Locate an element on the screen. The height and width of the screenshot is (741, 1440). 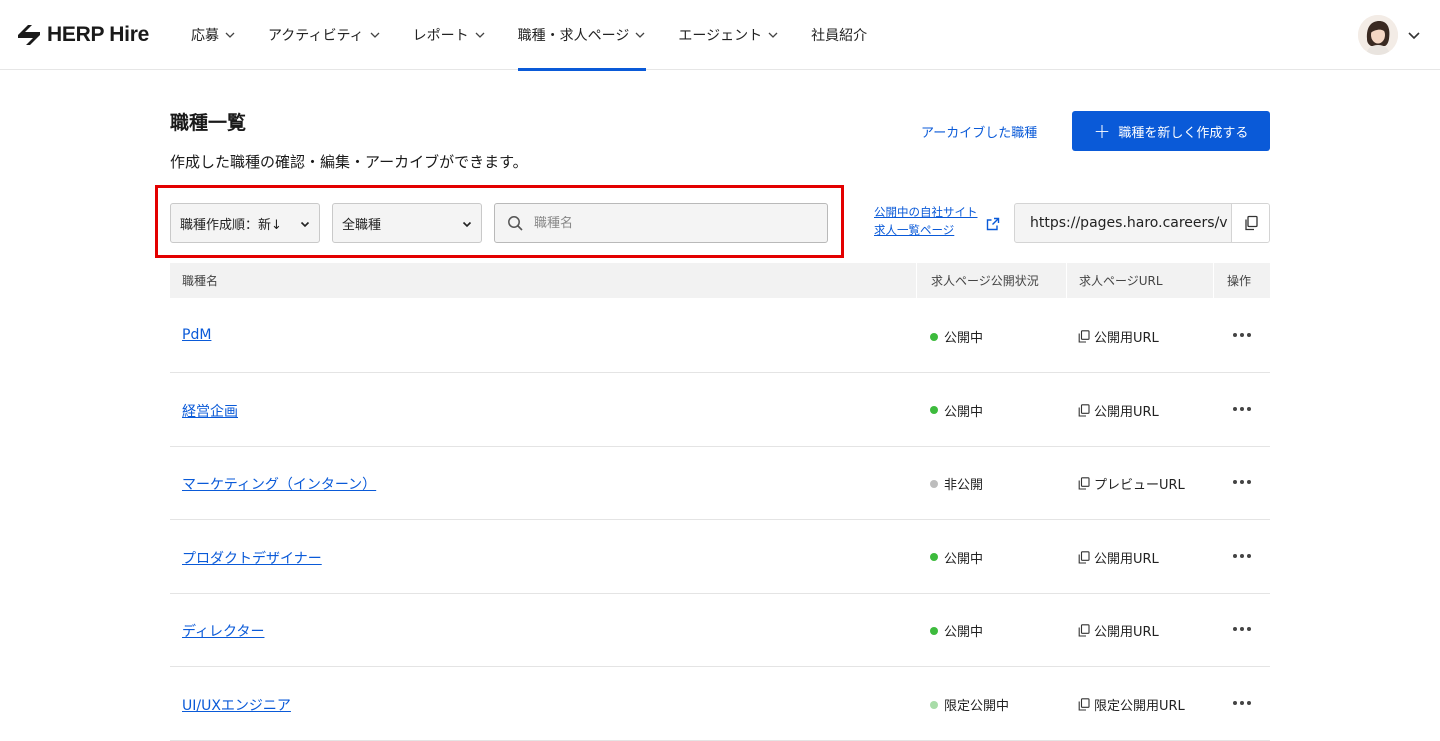
table-row: ディレクター 公開中 公開用URL is located at coordinates (720, 630).